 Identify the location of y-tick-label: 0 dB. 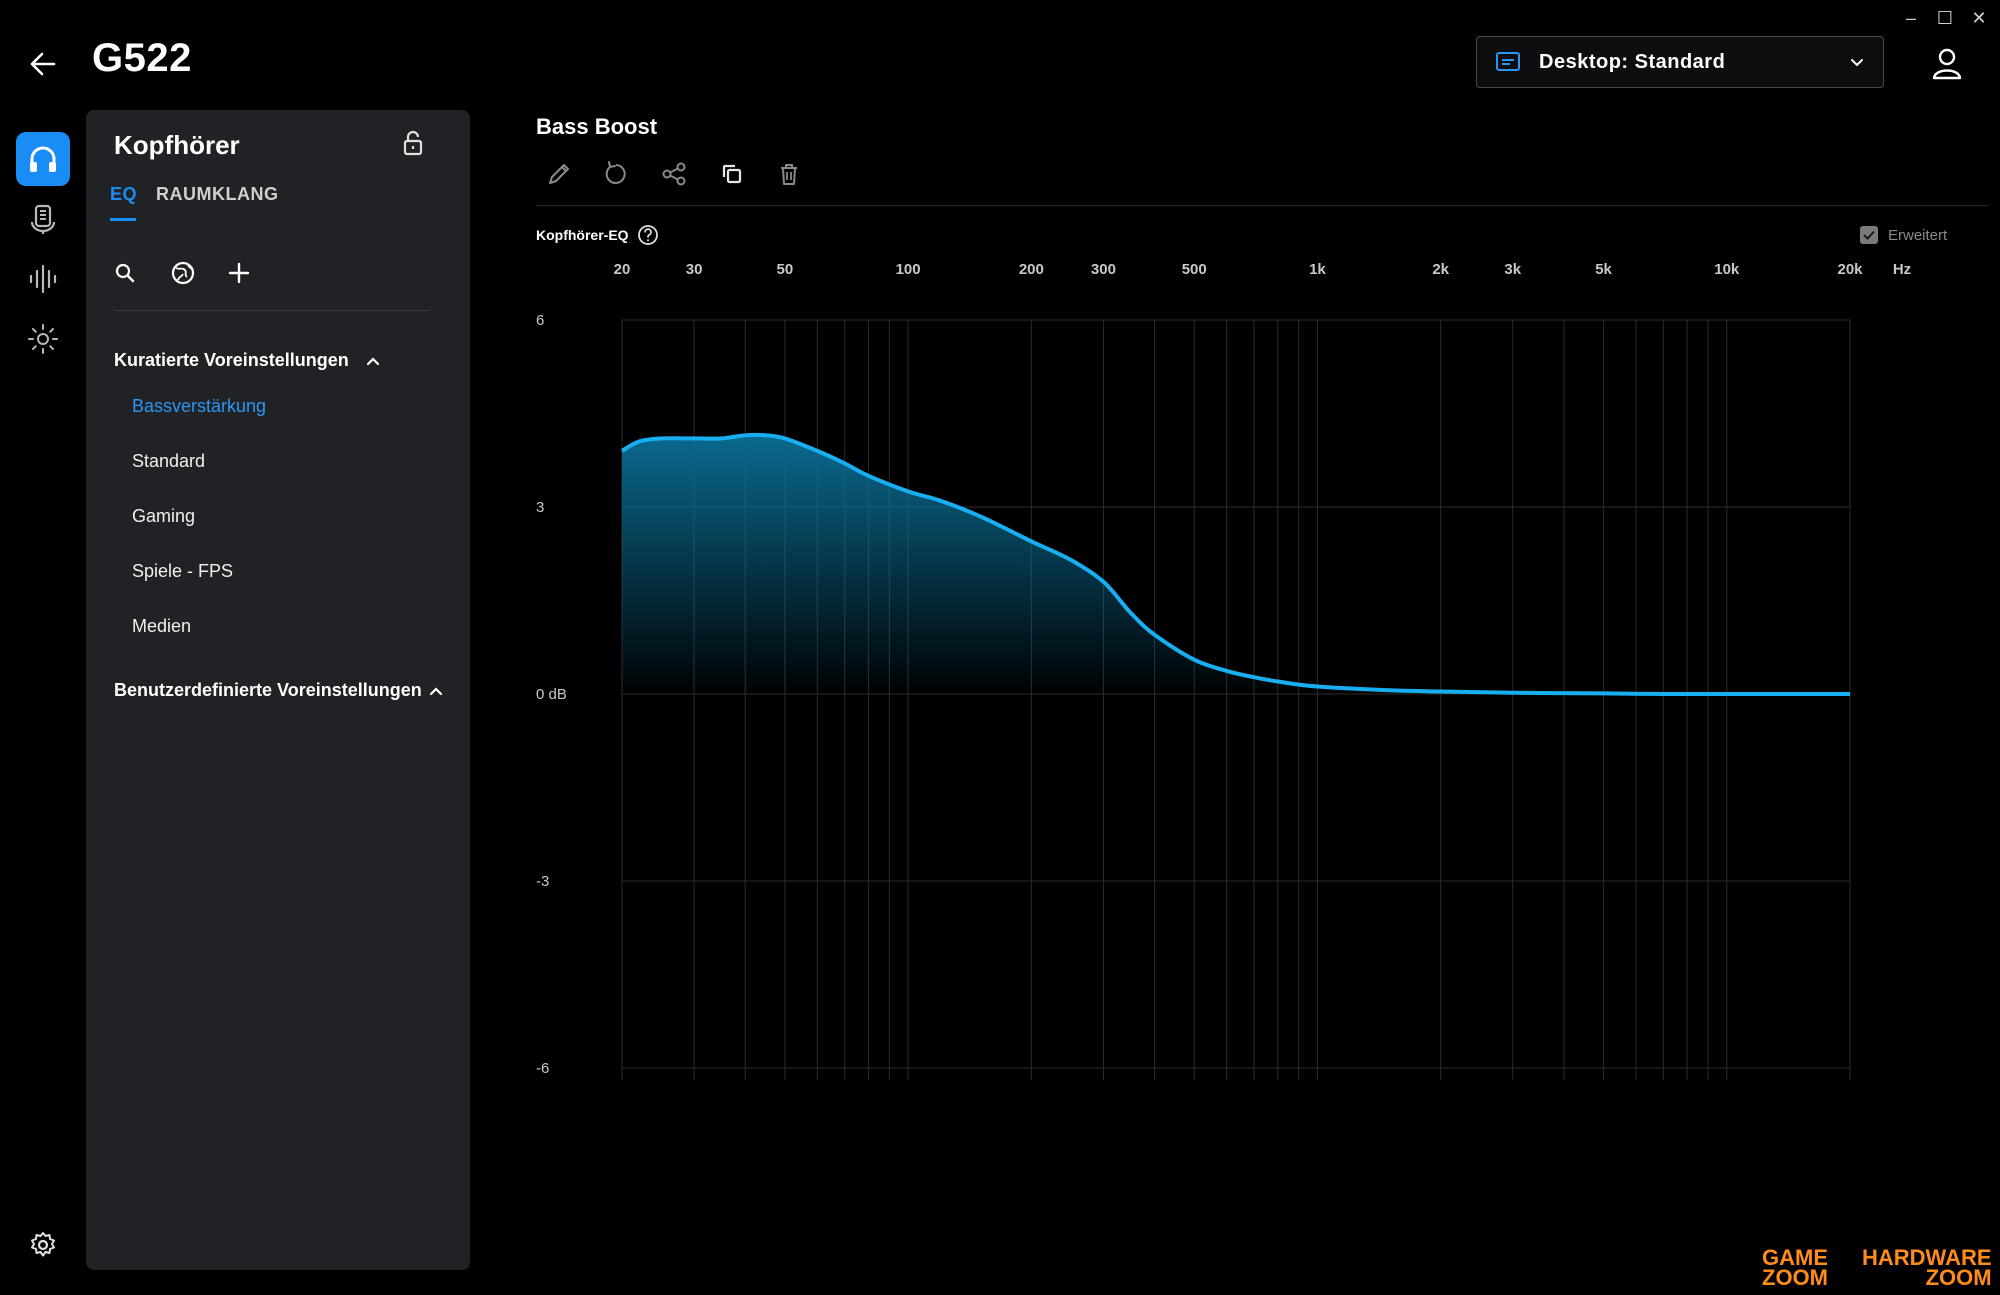
(551, 694).